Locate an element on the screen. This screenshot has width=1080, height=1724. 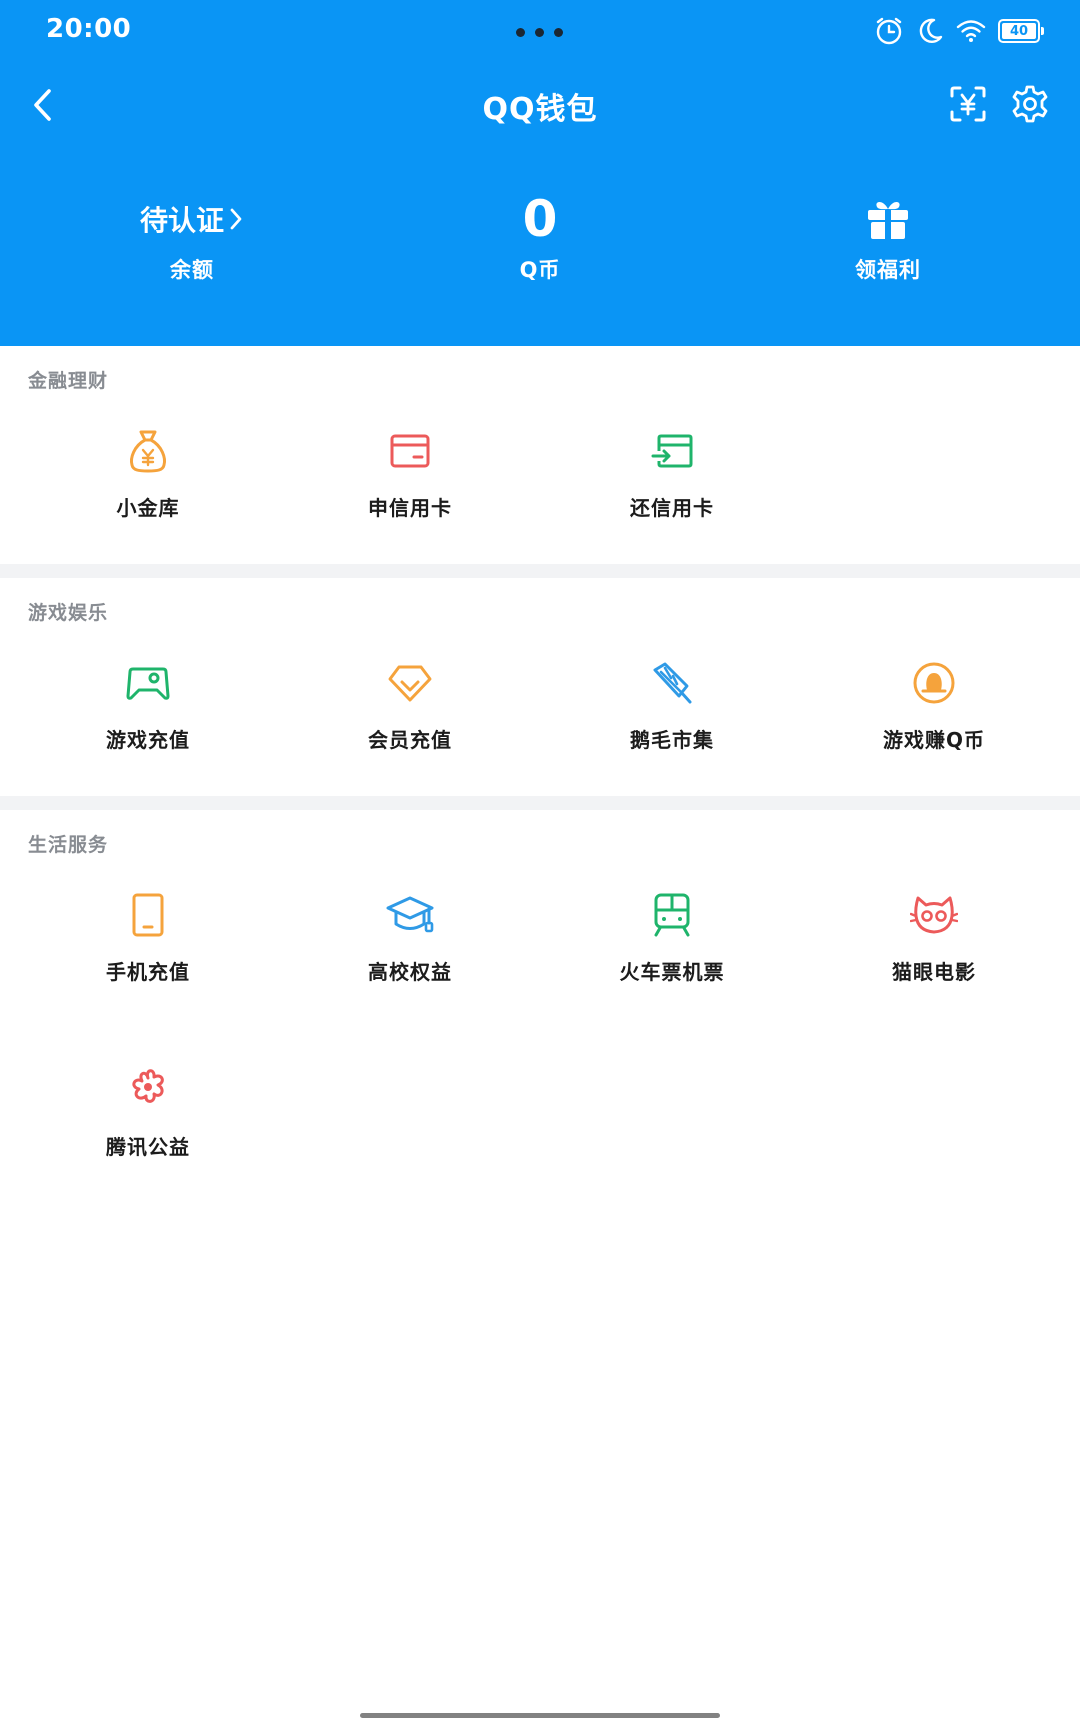
service-game-earn-qcoin: 游戏赚Q币 is located at coordinates (934, 705).